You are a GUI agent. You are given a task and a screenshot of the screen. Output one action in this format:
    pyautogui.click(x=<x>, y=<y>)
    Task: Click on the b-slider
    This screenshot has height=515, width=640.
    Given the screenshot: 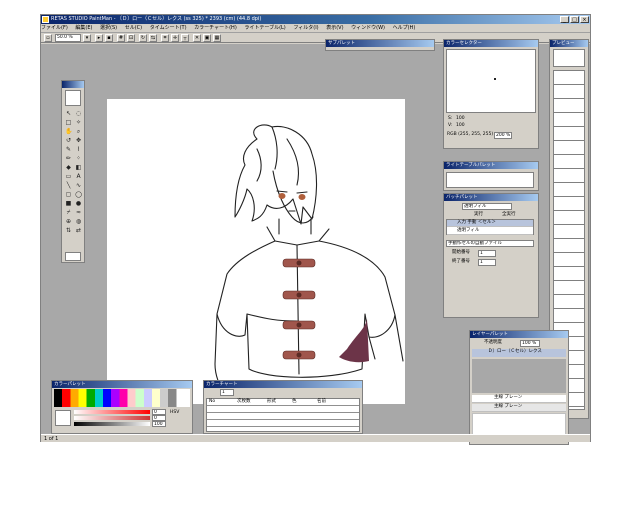 What is the action you would take?
    pyautogui.click(x=112, y=424)
    